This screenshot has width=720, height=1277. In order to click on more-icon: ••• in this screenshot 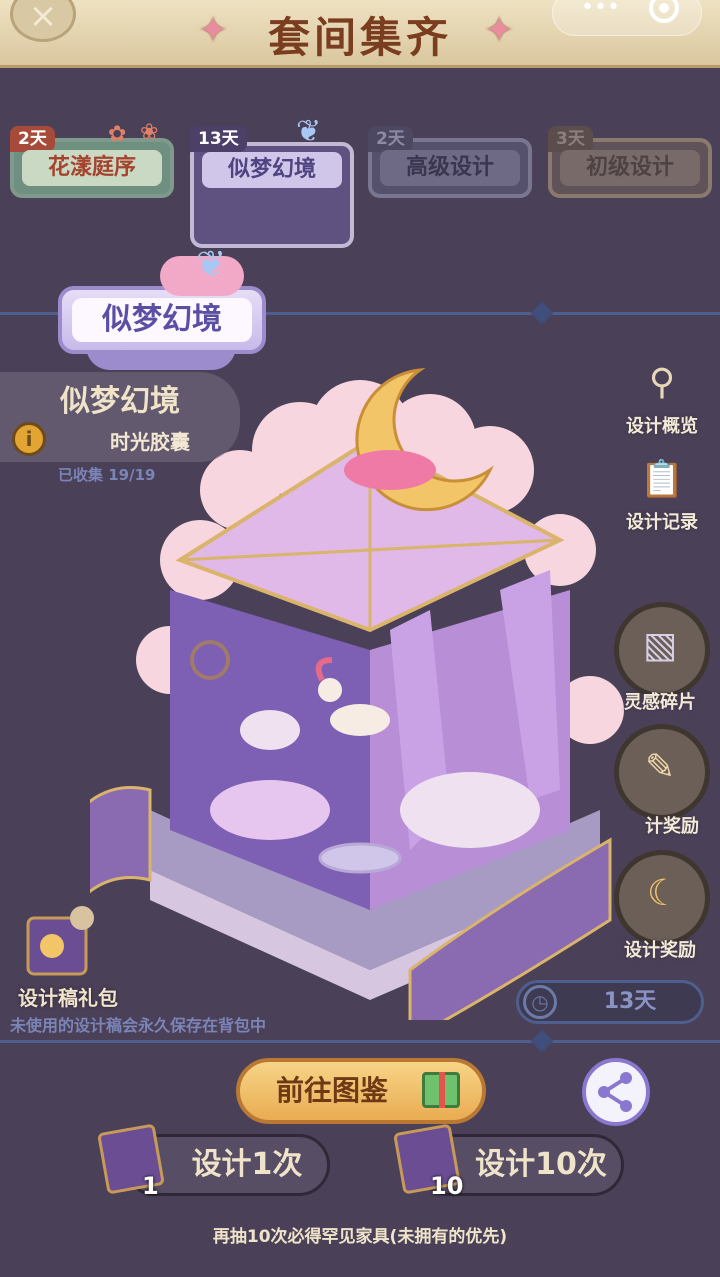, I will do `click(600, 10)`.